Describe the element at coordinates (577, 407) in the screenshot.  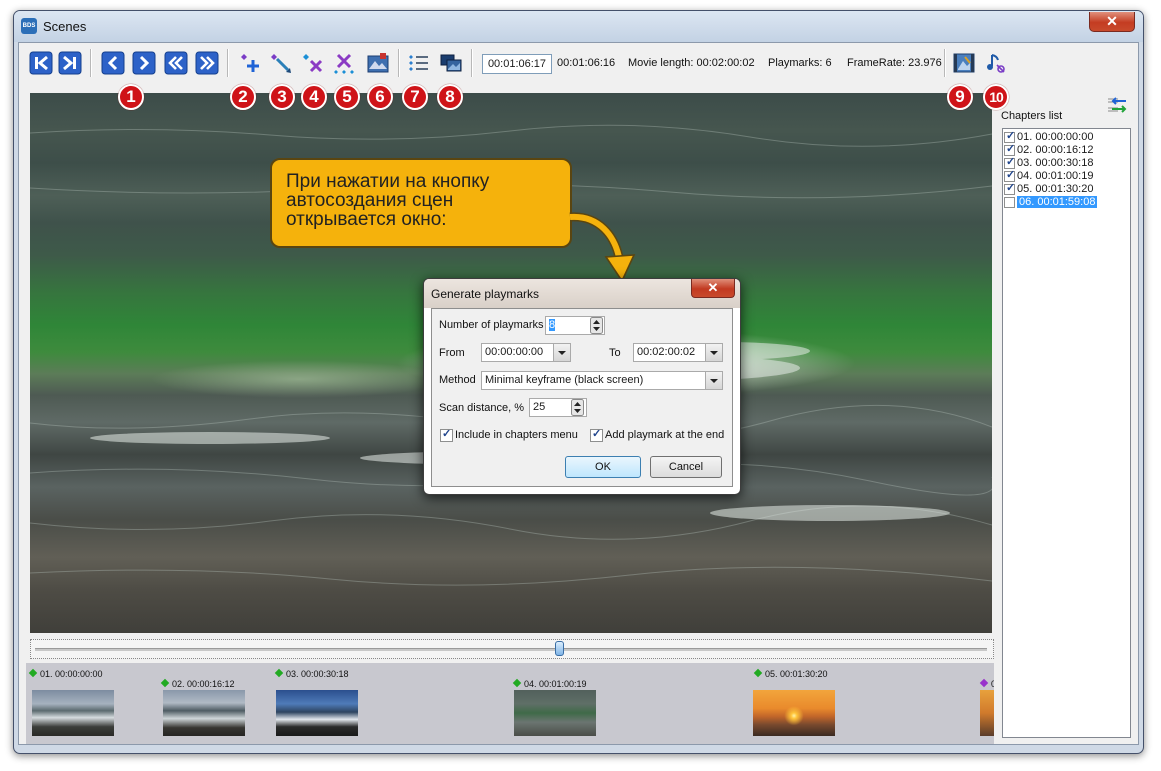
I see `scan-spinner-icon` at that location.